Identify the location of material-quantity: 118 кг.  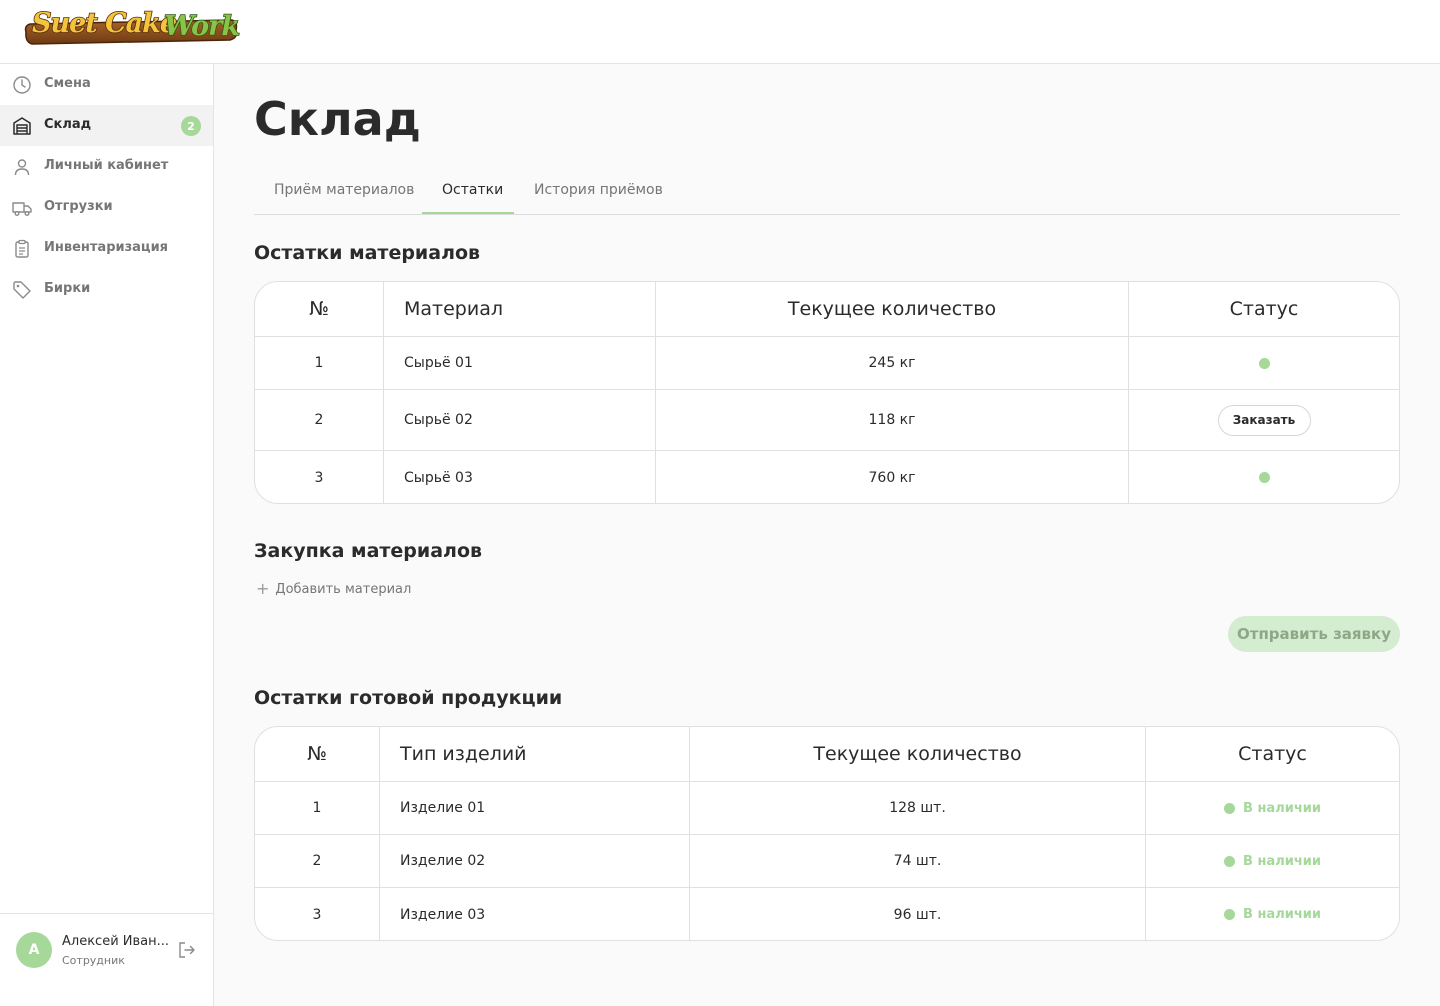
(892, 420).